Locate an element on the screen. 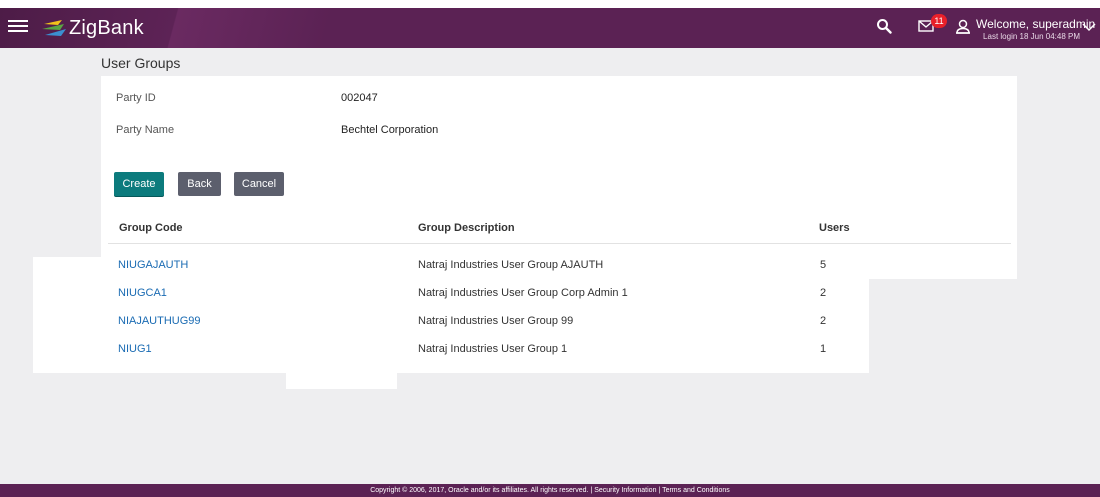  party-id-label: Party ID is located at coordinates (136, 98).